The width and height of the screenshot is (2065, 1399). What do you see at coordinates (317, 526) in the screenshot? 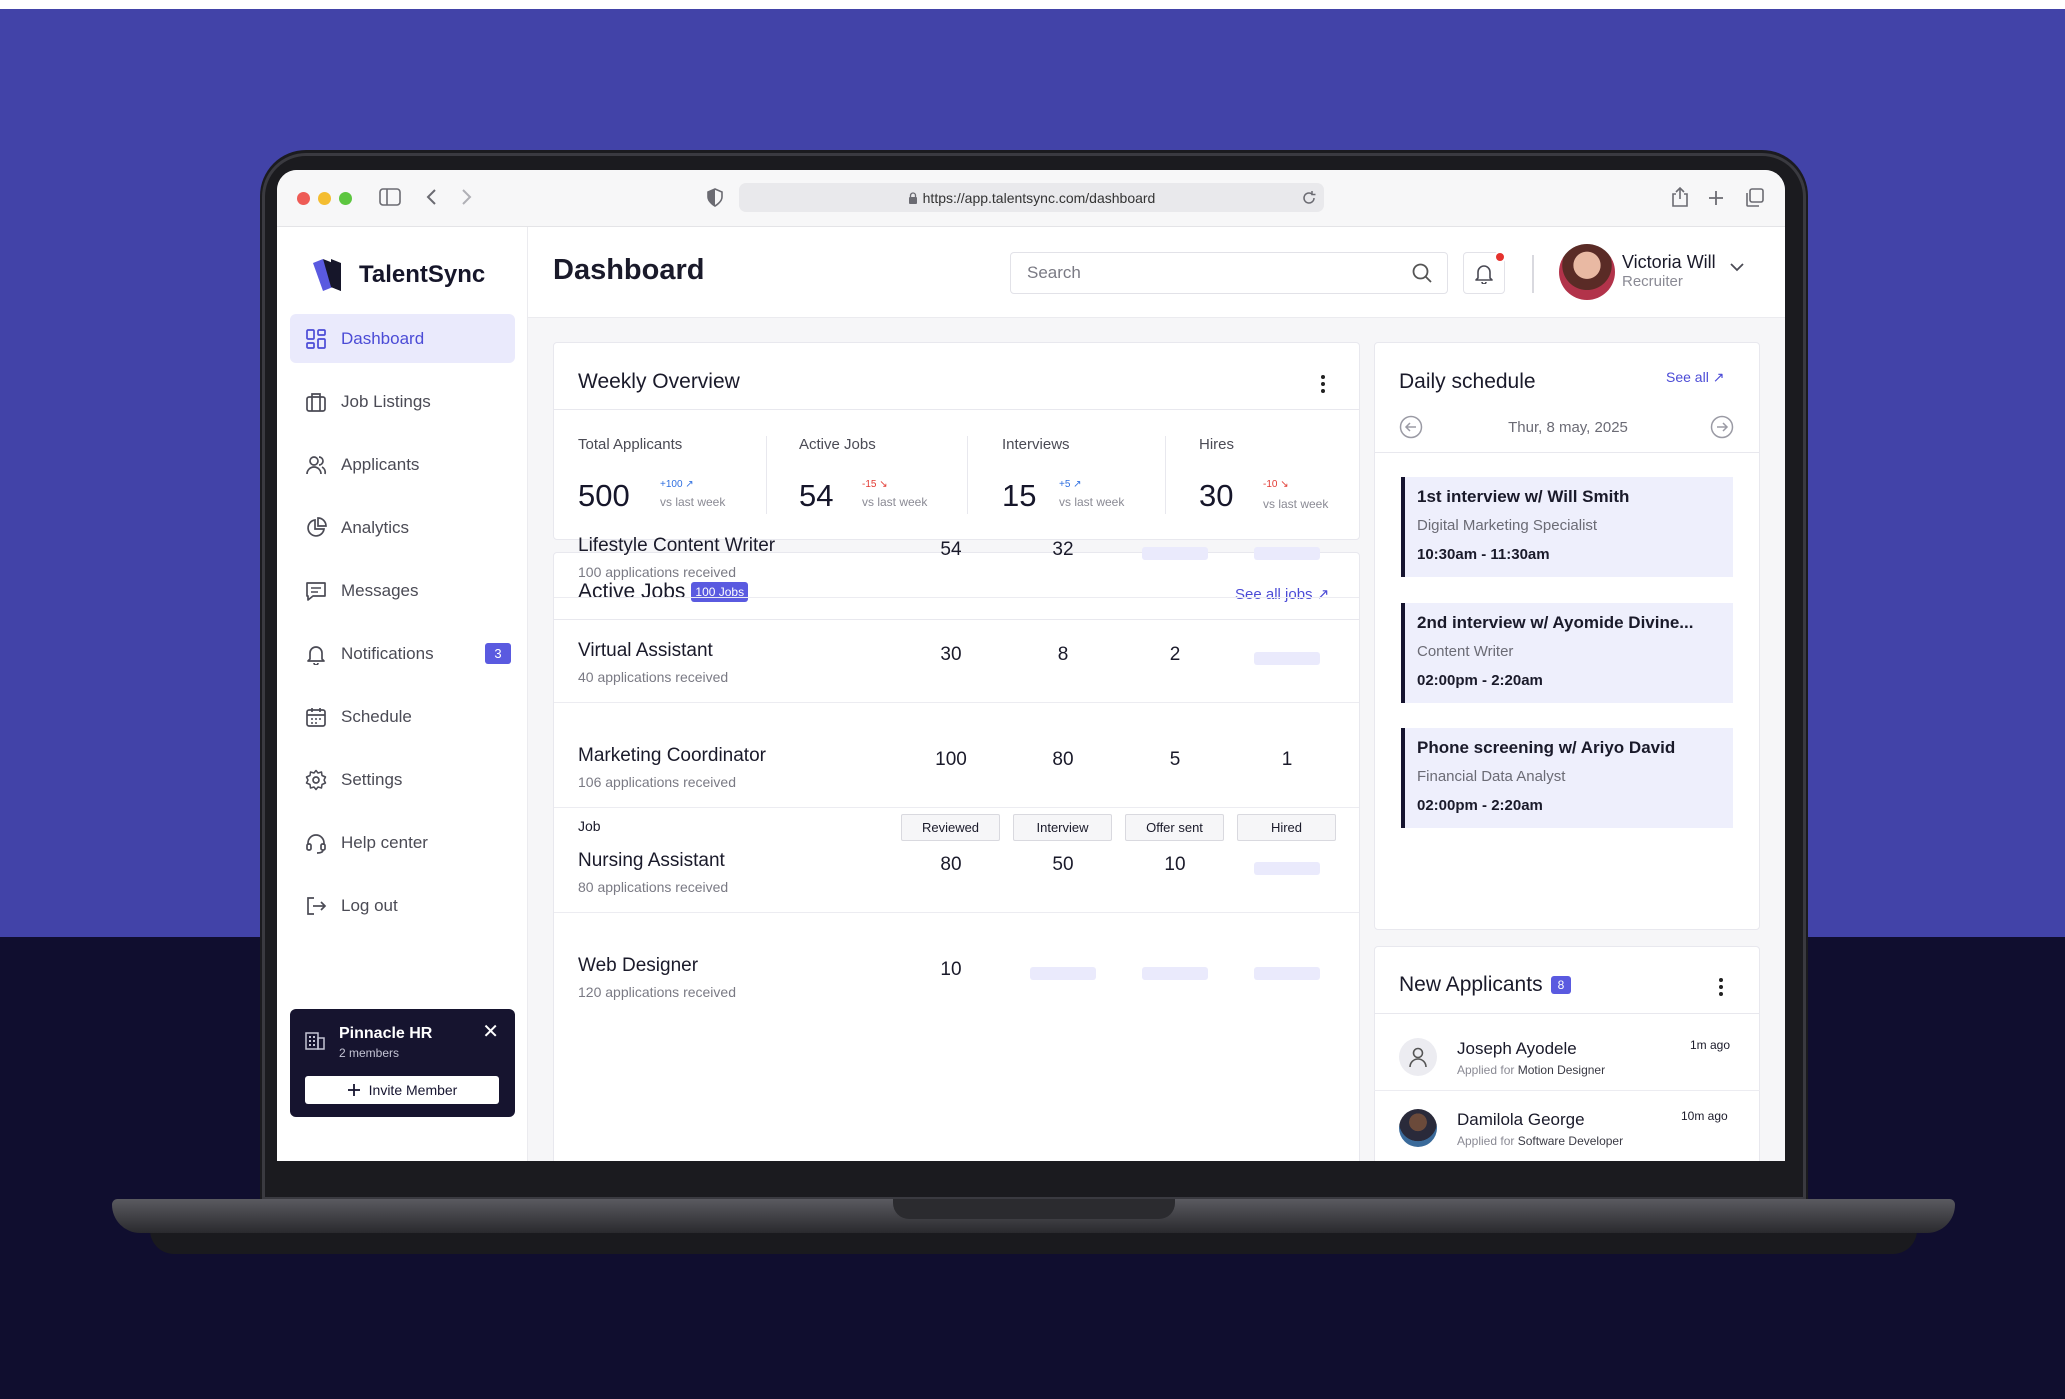
I see `pie-chart-icon` at bounding box center [317, 526].